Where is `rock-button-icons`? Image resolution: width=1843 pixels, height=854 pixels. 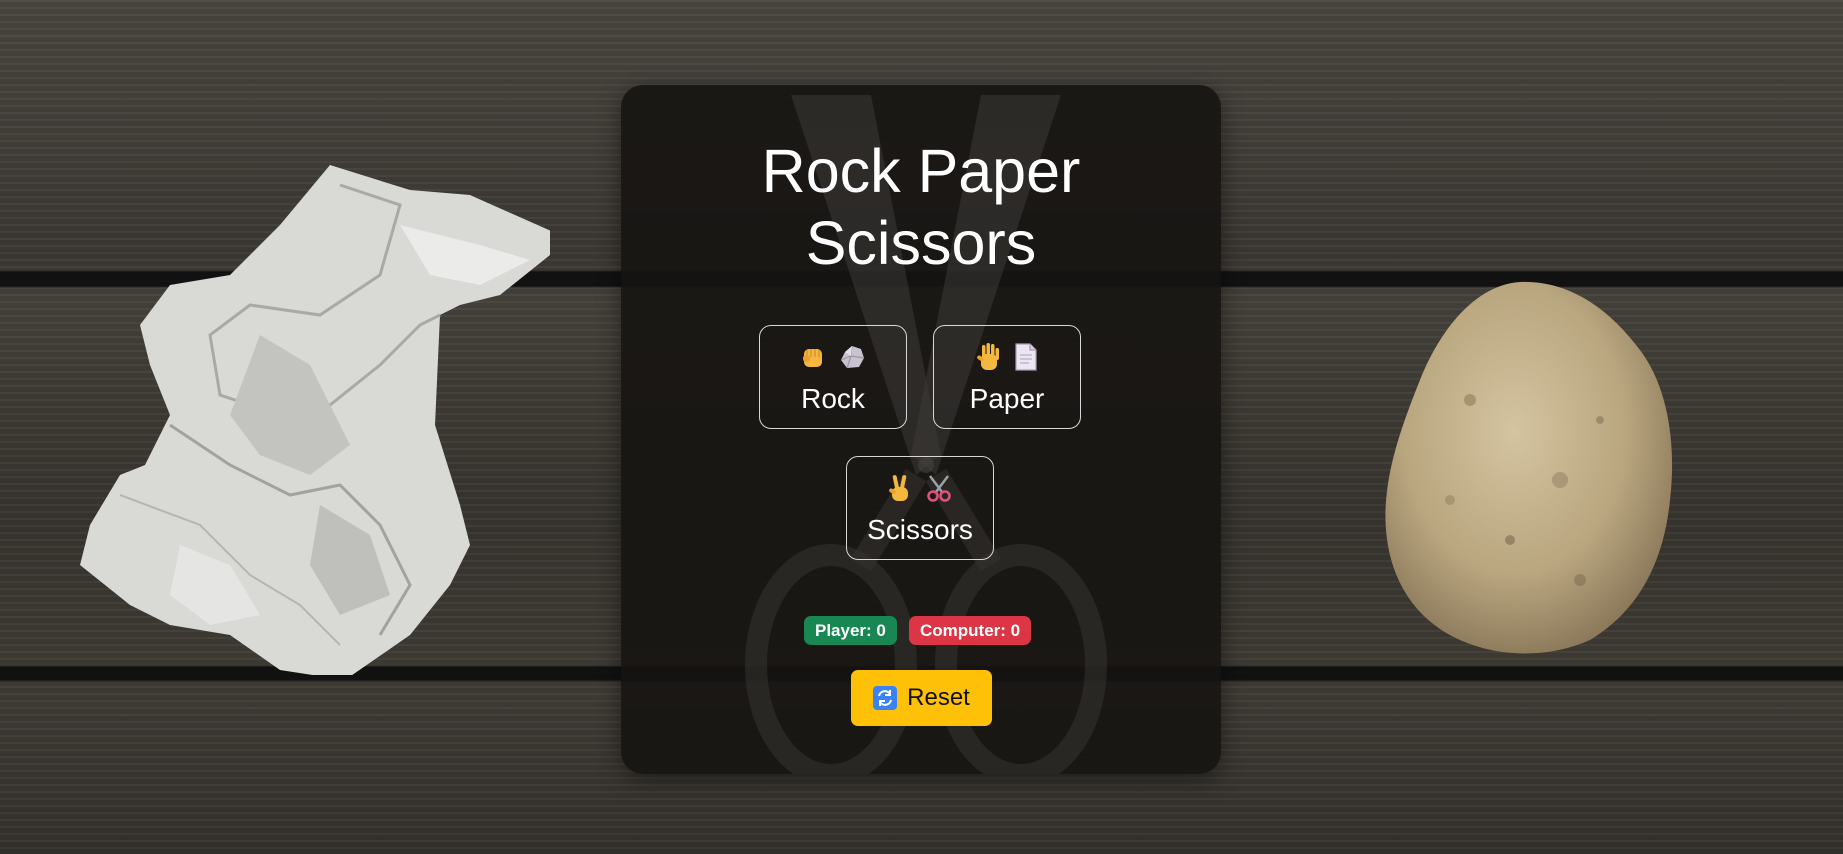
rock-button-icons is located at coordinates (833, 357).